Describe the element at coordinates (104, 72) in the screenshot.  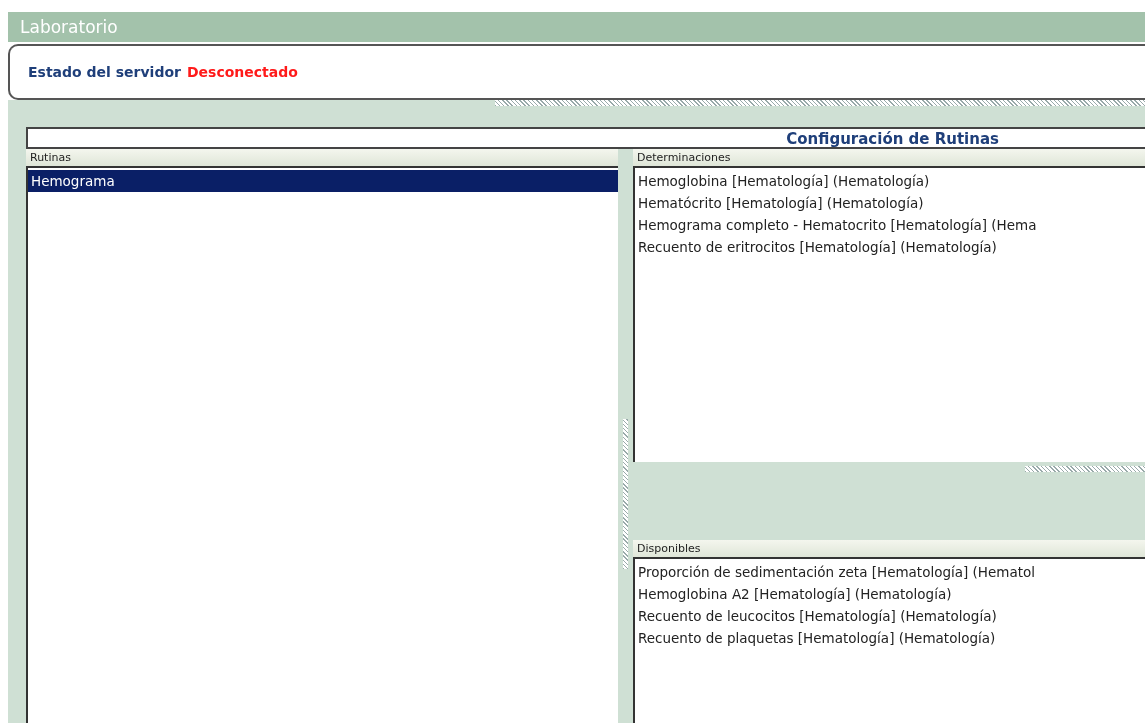
I see `server-status-label: Estado del servidor` at that location.